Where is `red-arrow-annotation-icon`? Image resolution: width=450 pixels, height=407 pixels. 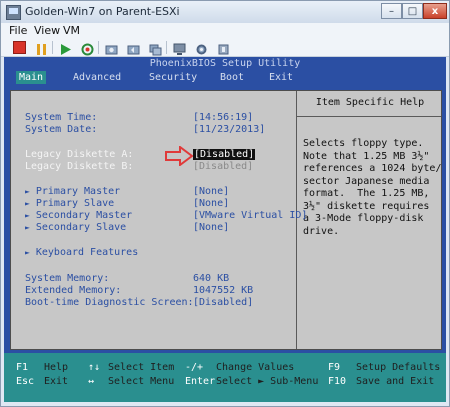 red-arrow-annotation-icon is located at coordinates (179, 156).